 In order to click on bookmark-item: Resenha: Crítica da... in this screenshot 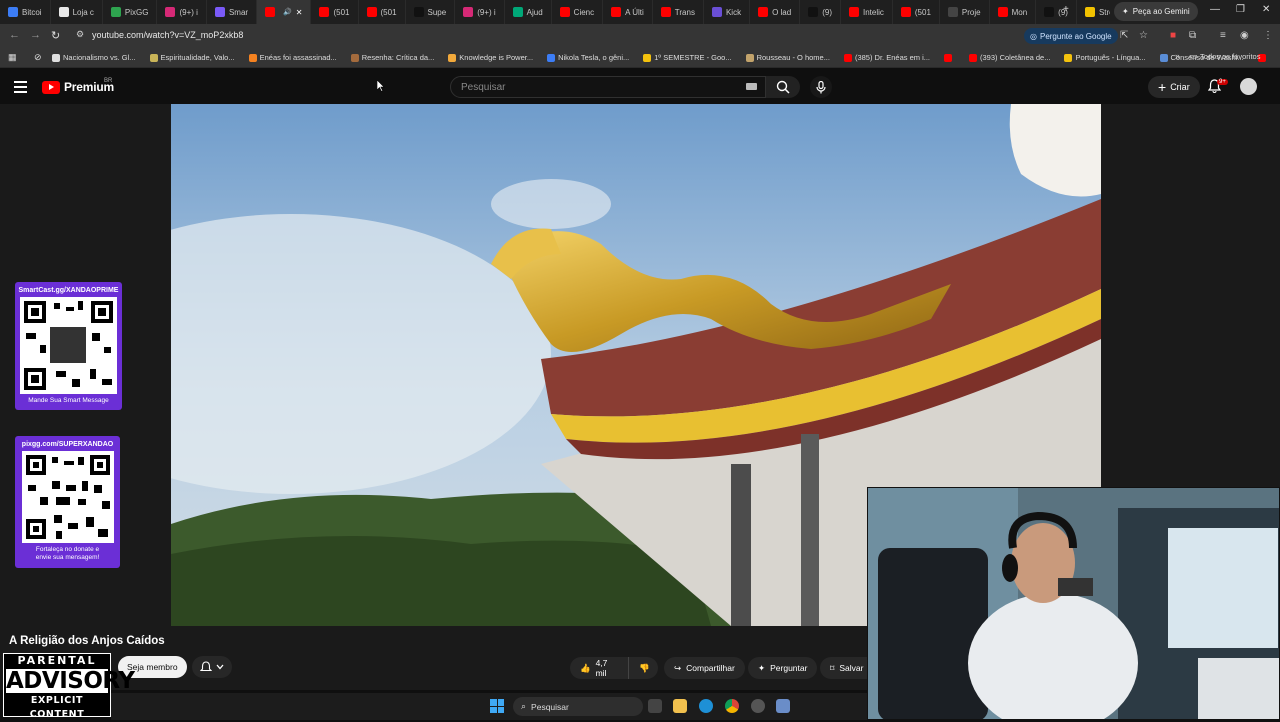, I will do `click(392, 57)`.